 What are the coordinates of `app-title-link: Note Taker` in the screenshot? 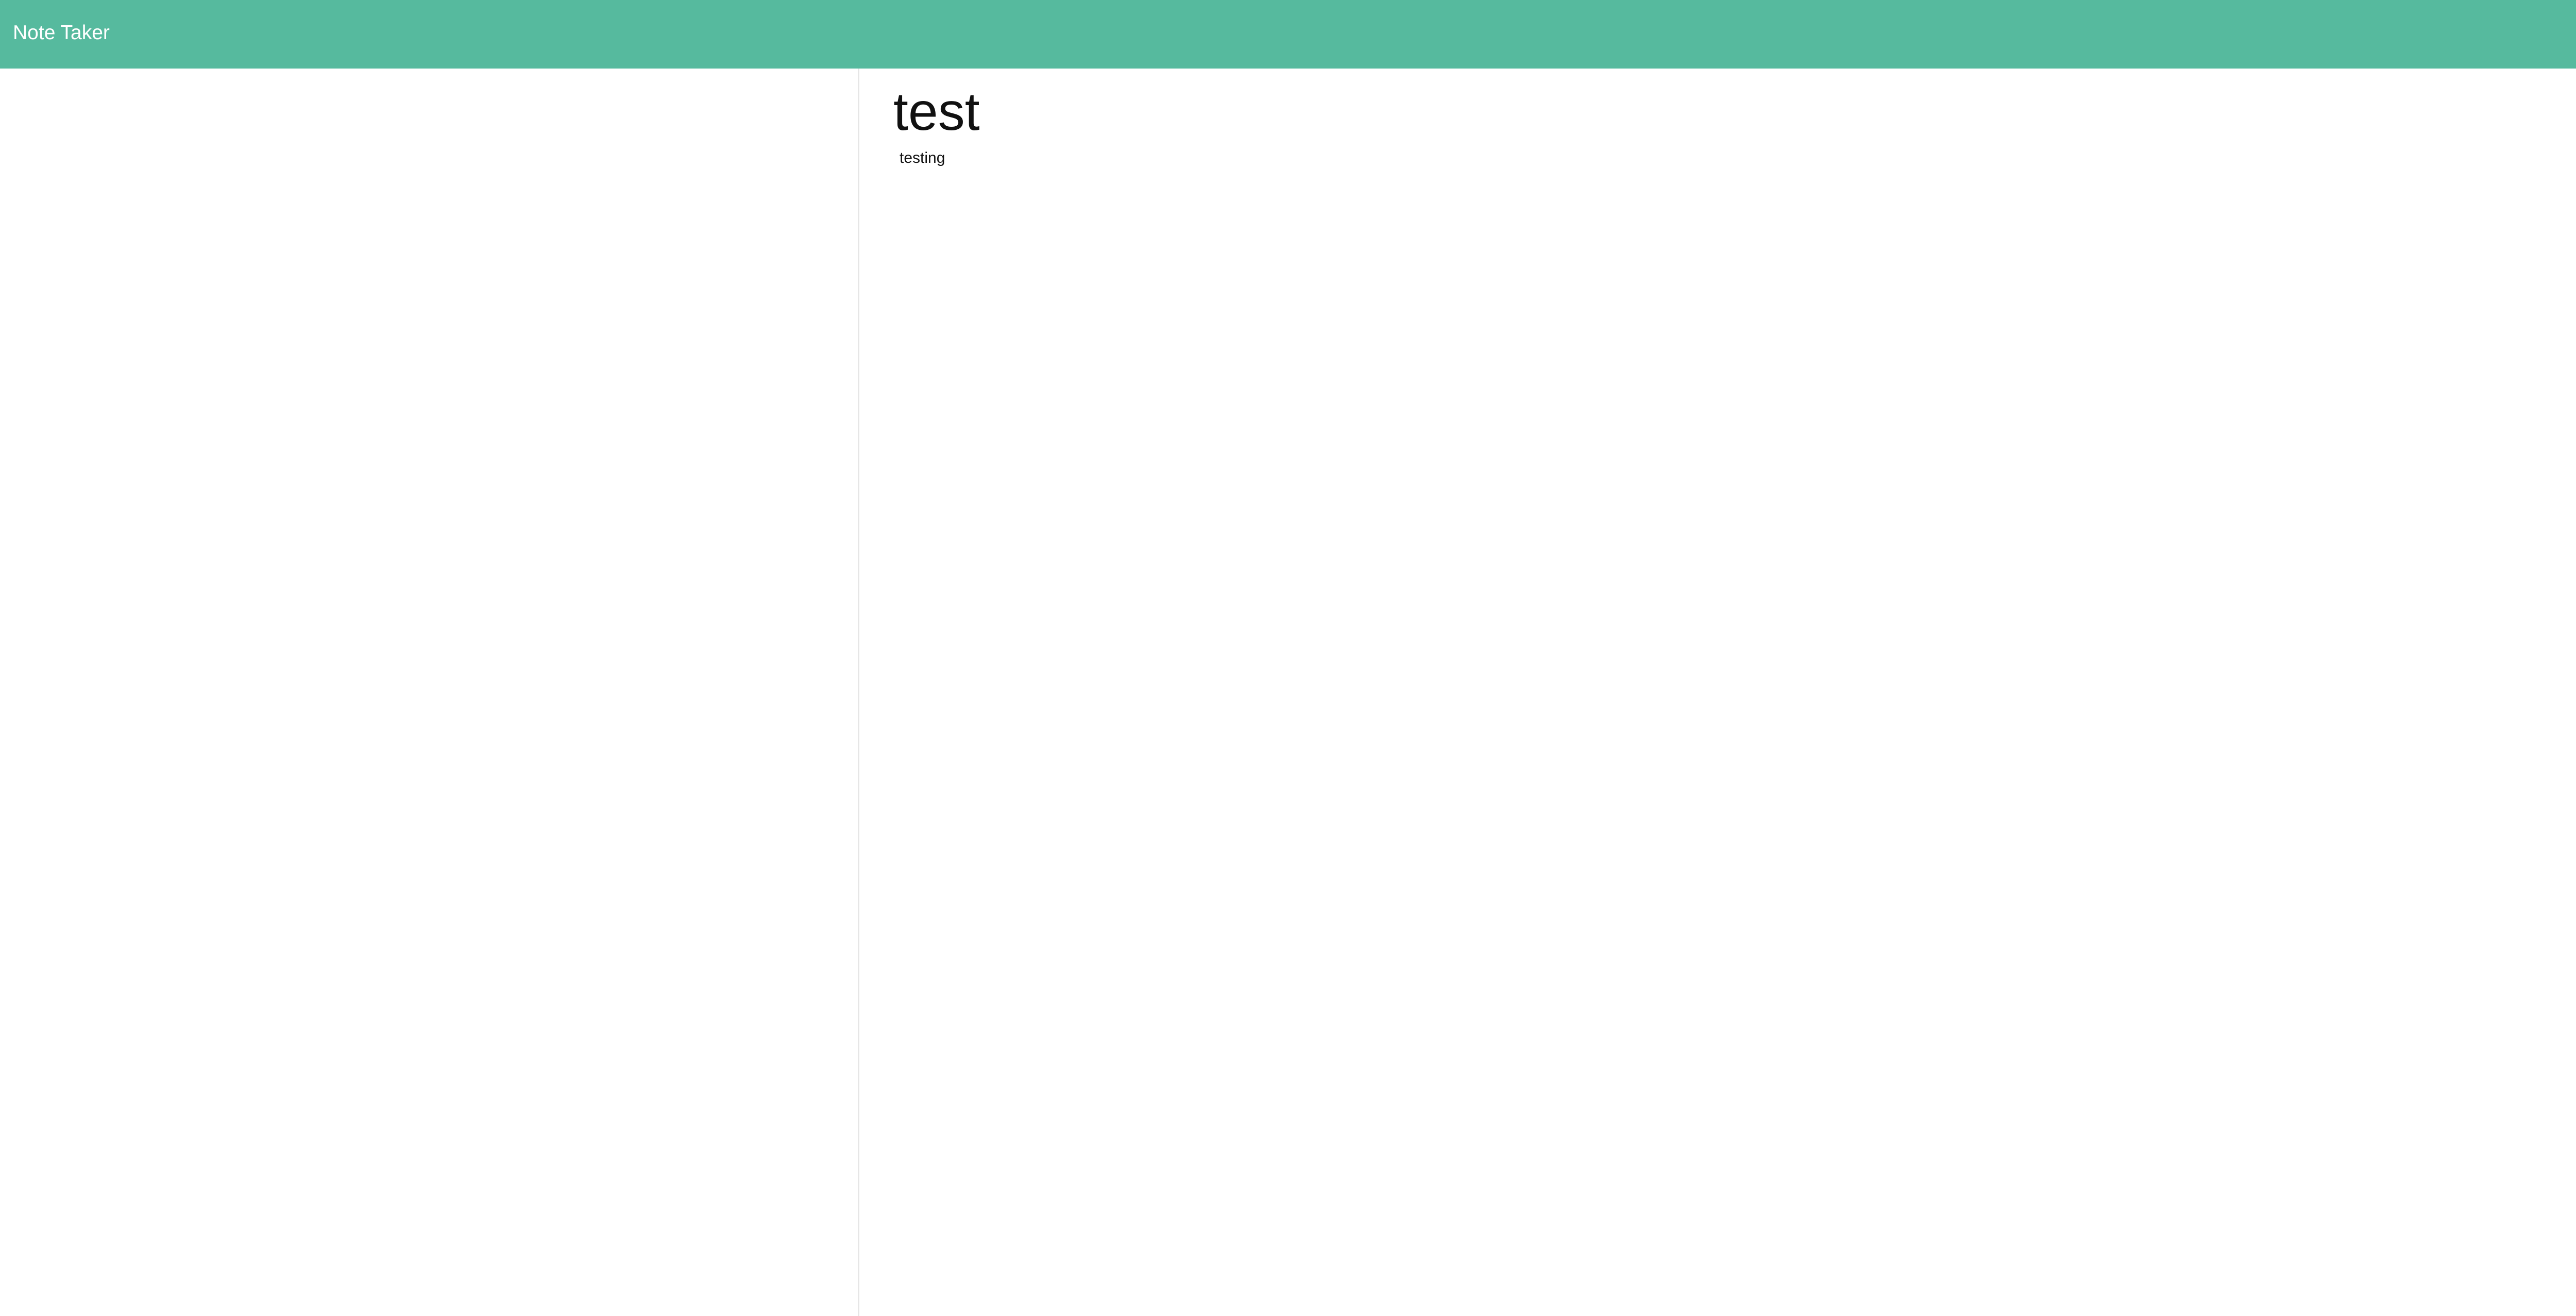 It's located at (61, 33).